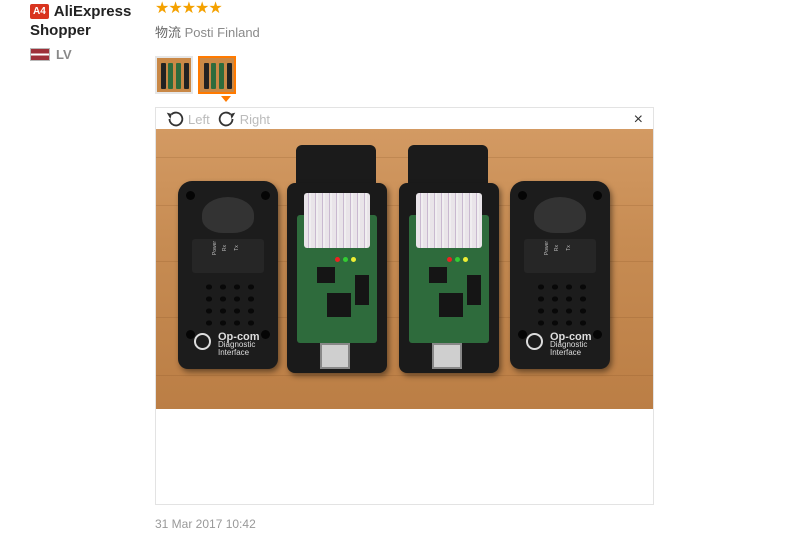  Describe the element at coordinates (40, 54) in the screenshot. I see `latvia-flag-icon` at that location.